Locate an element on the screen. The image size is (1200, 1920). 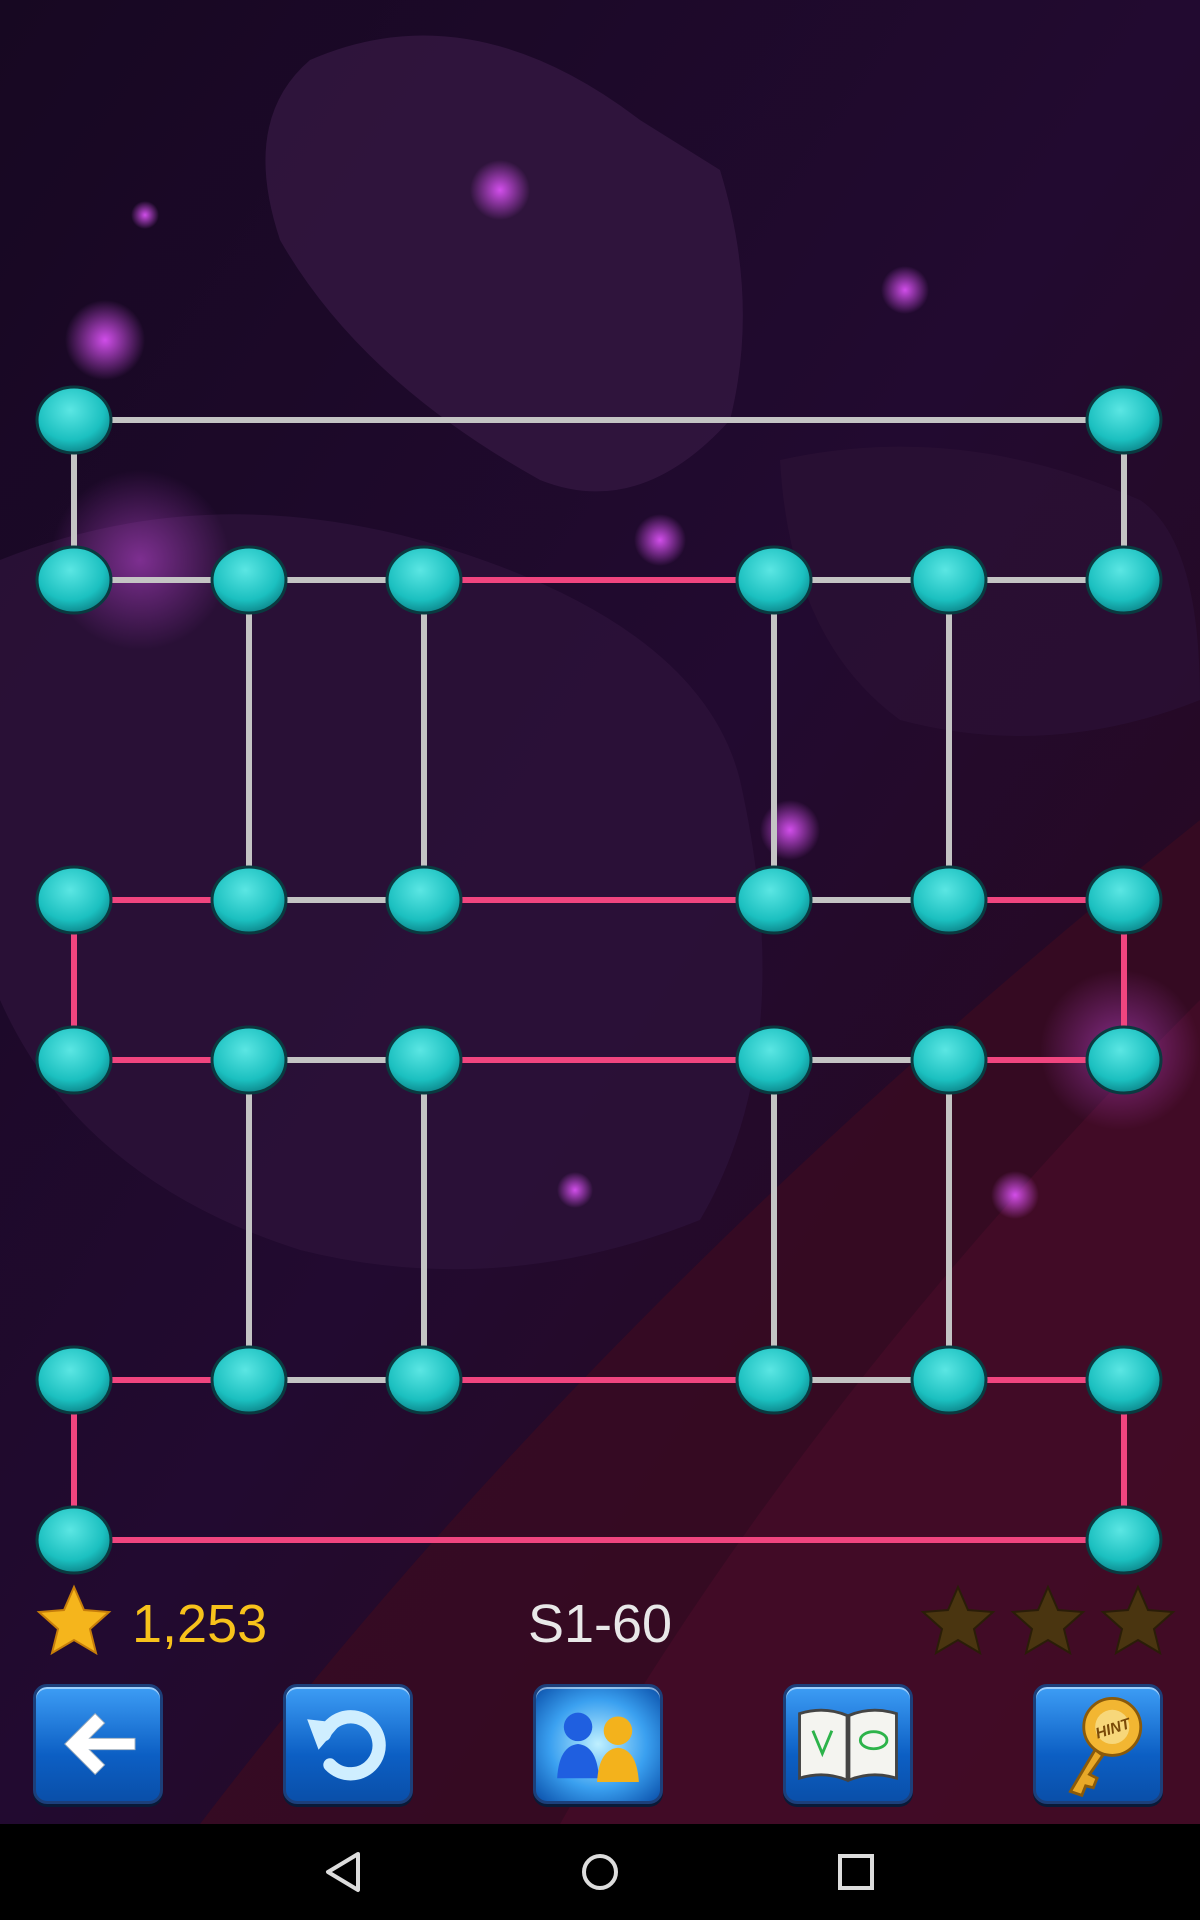
circle-home-icon is located at coordinates (600, 1872).